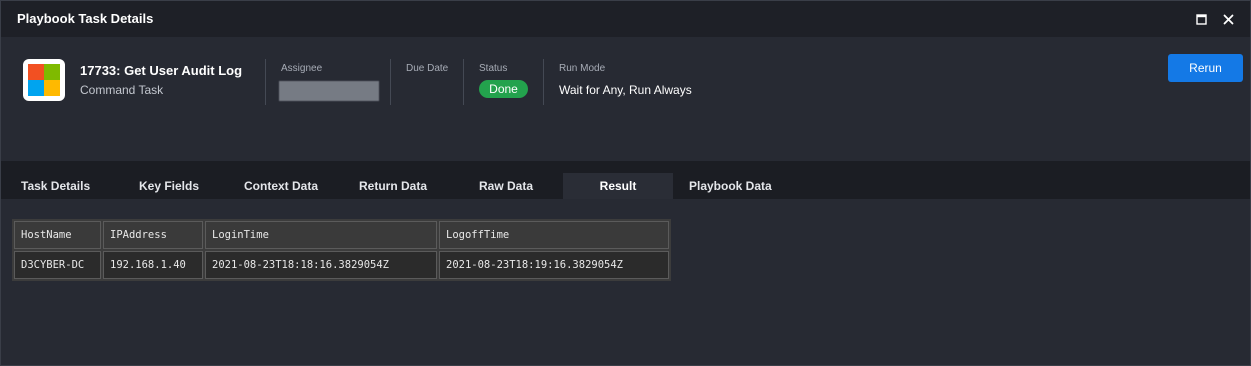  I want to click on column-header-logintime: LoginTime, so click(321, 235).